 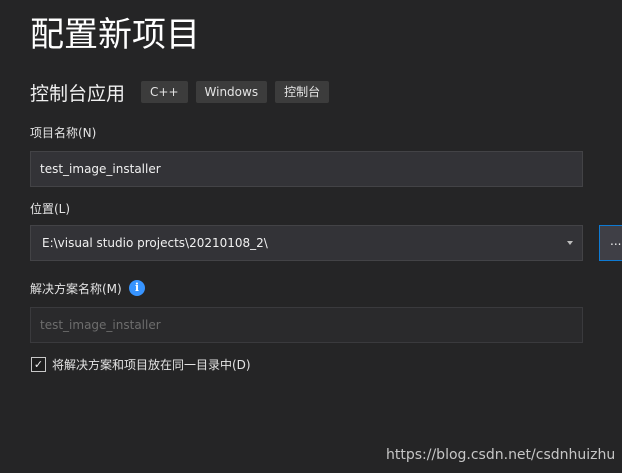 I want to click on project-type-name: 控制台应用, so click(x=78, y=93).